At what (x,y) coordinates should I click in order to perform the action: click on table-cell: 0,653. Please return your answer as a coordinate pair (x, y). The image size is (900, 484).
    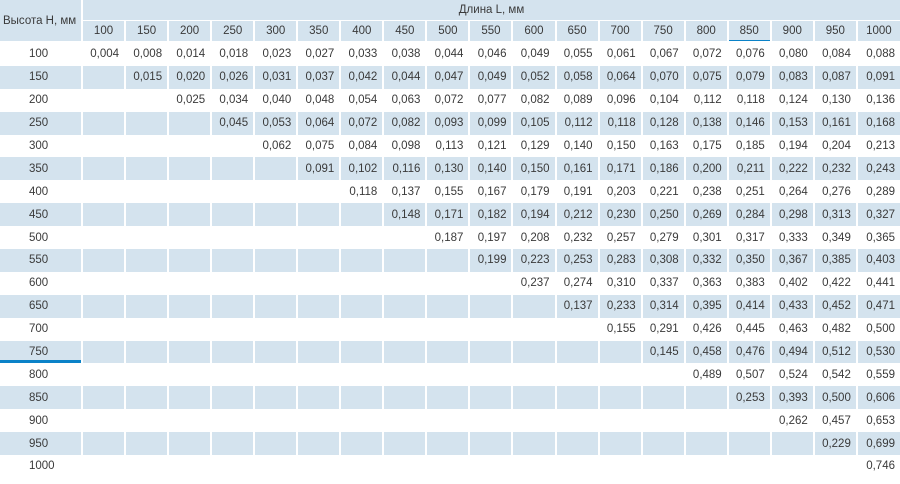
    Looking at the image, I should click on (877, 421).